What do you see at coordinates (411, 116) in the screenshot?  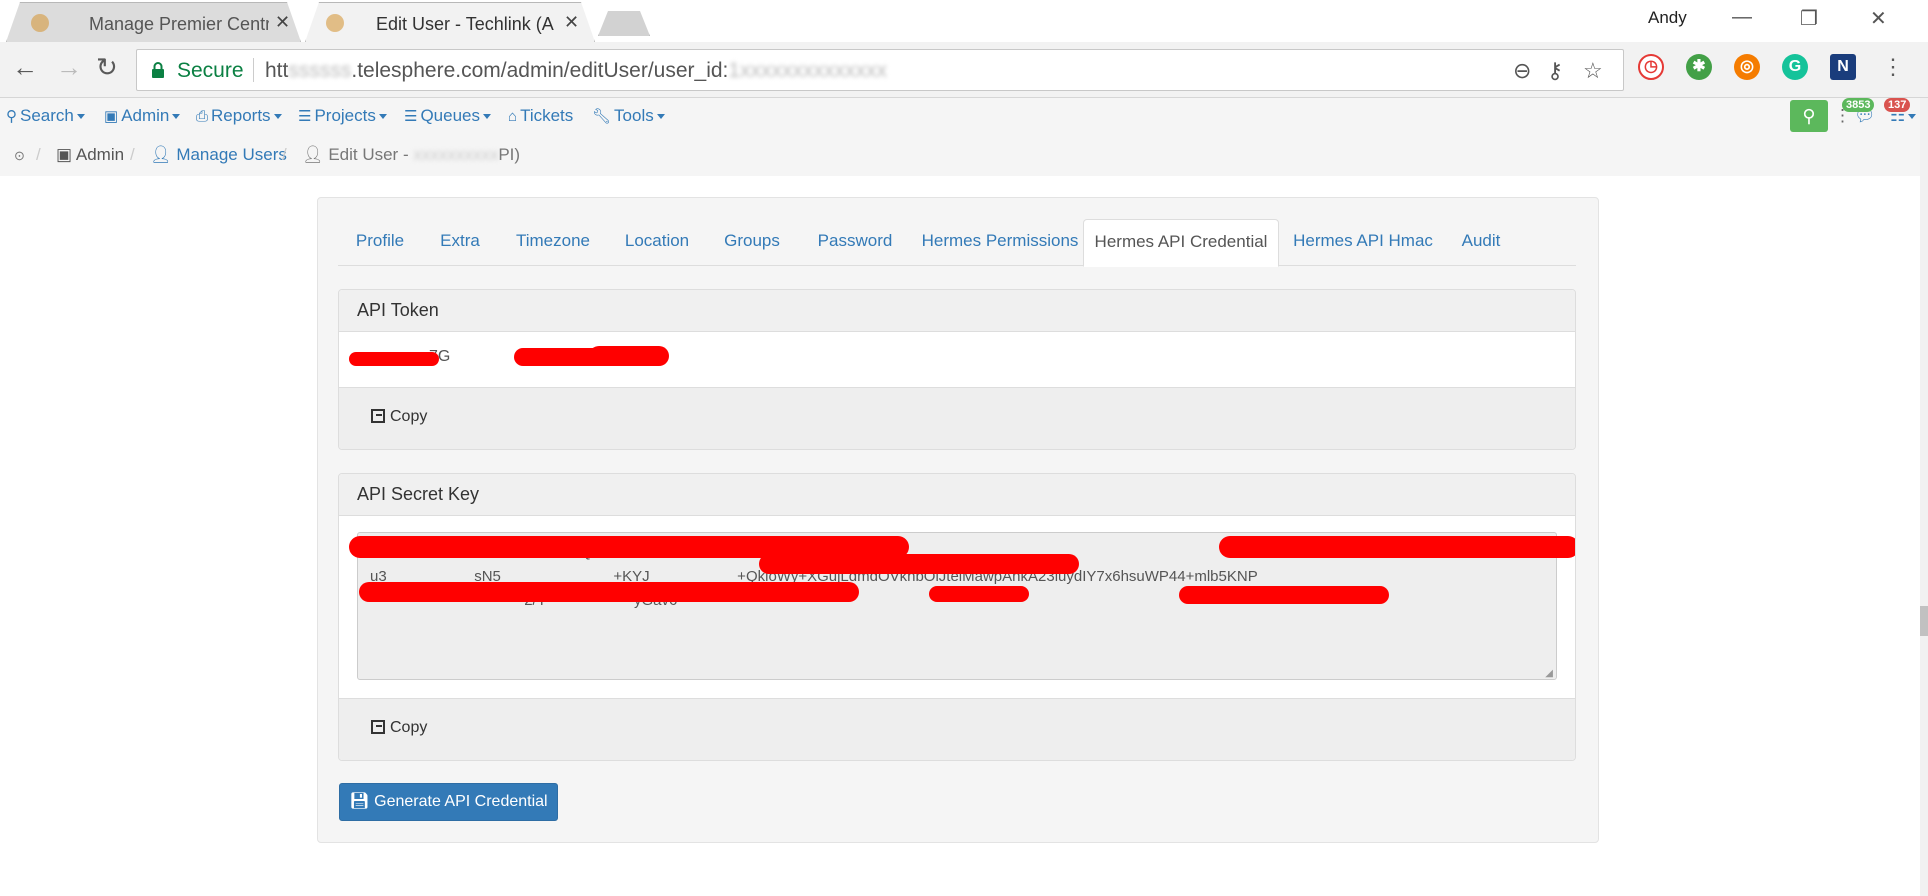 I see `list-icon: ☰` at bounding box center [411, 116].